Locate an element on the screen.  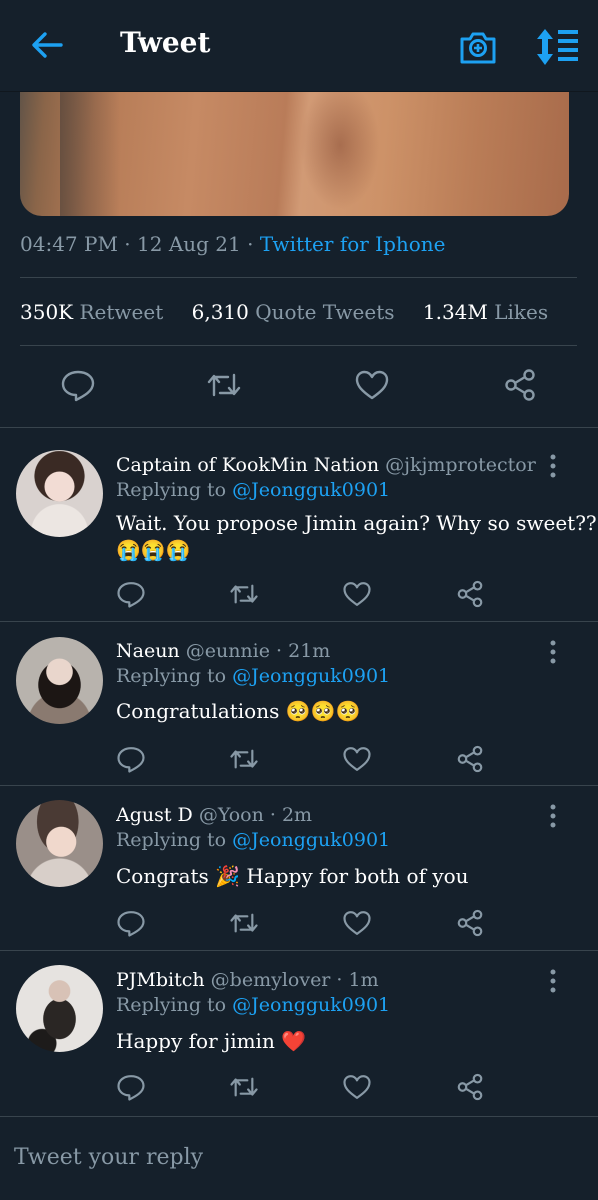
tweet-date: 12 Aug 21 is located at coordinates (189, 244).